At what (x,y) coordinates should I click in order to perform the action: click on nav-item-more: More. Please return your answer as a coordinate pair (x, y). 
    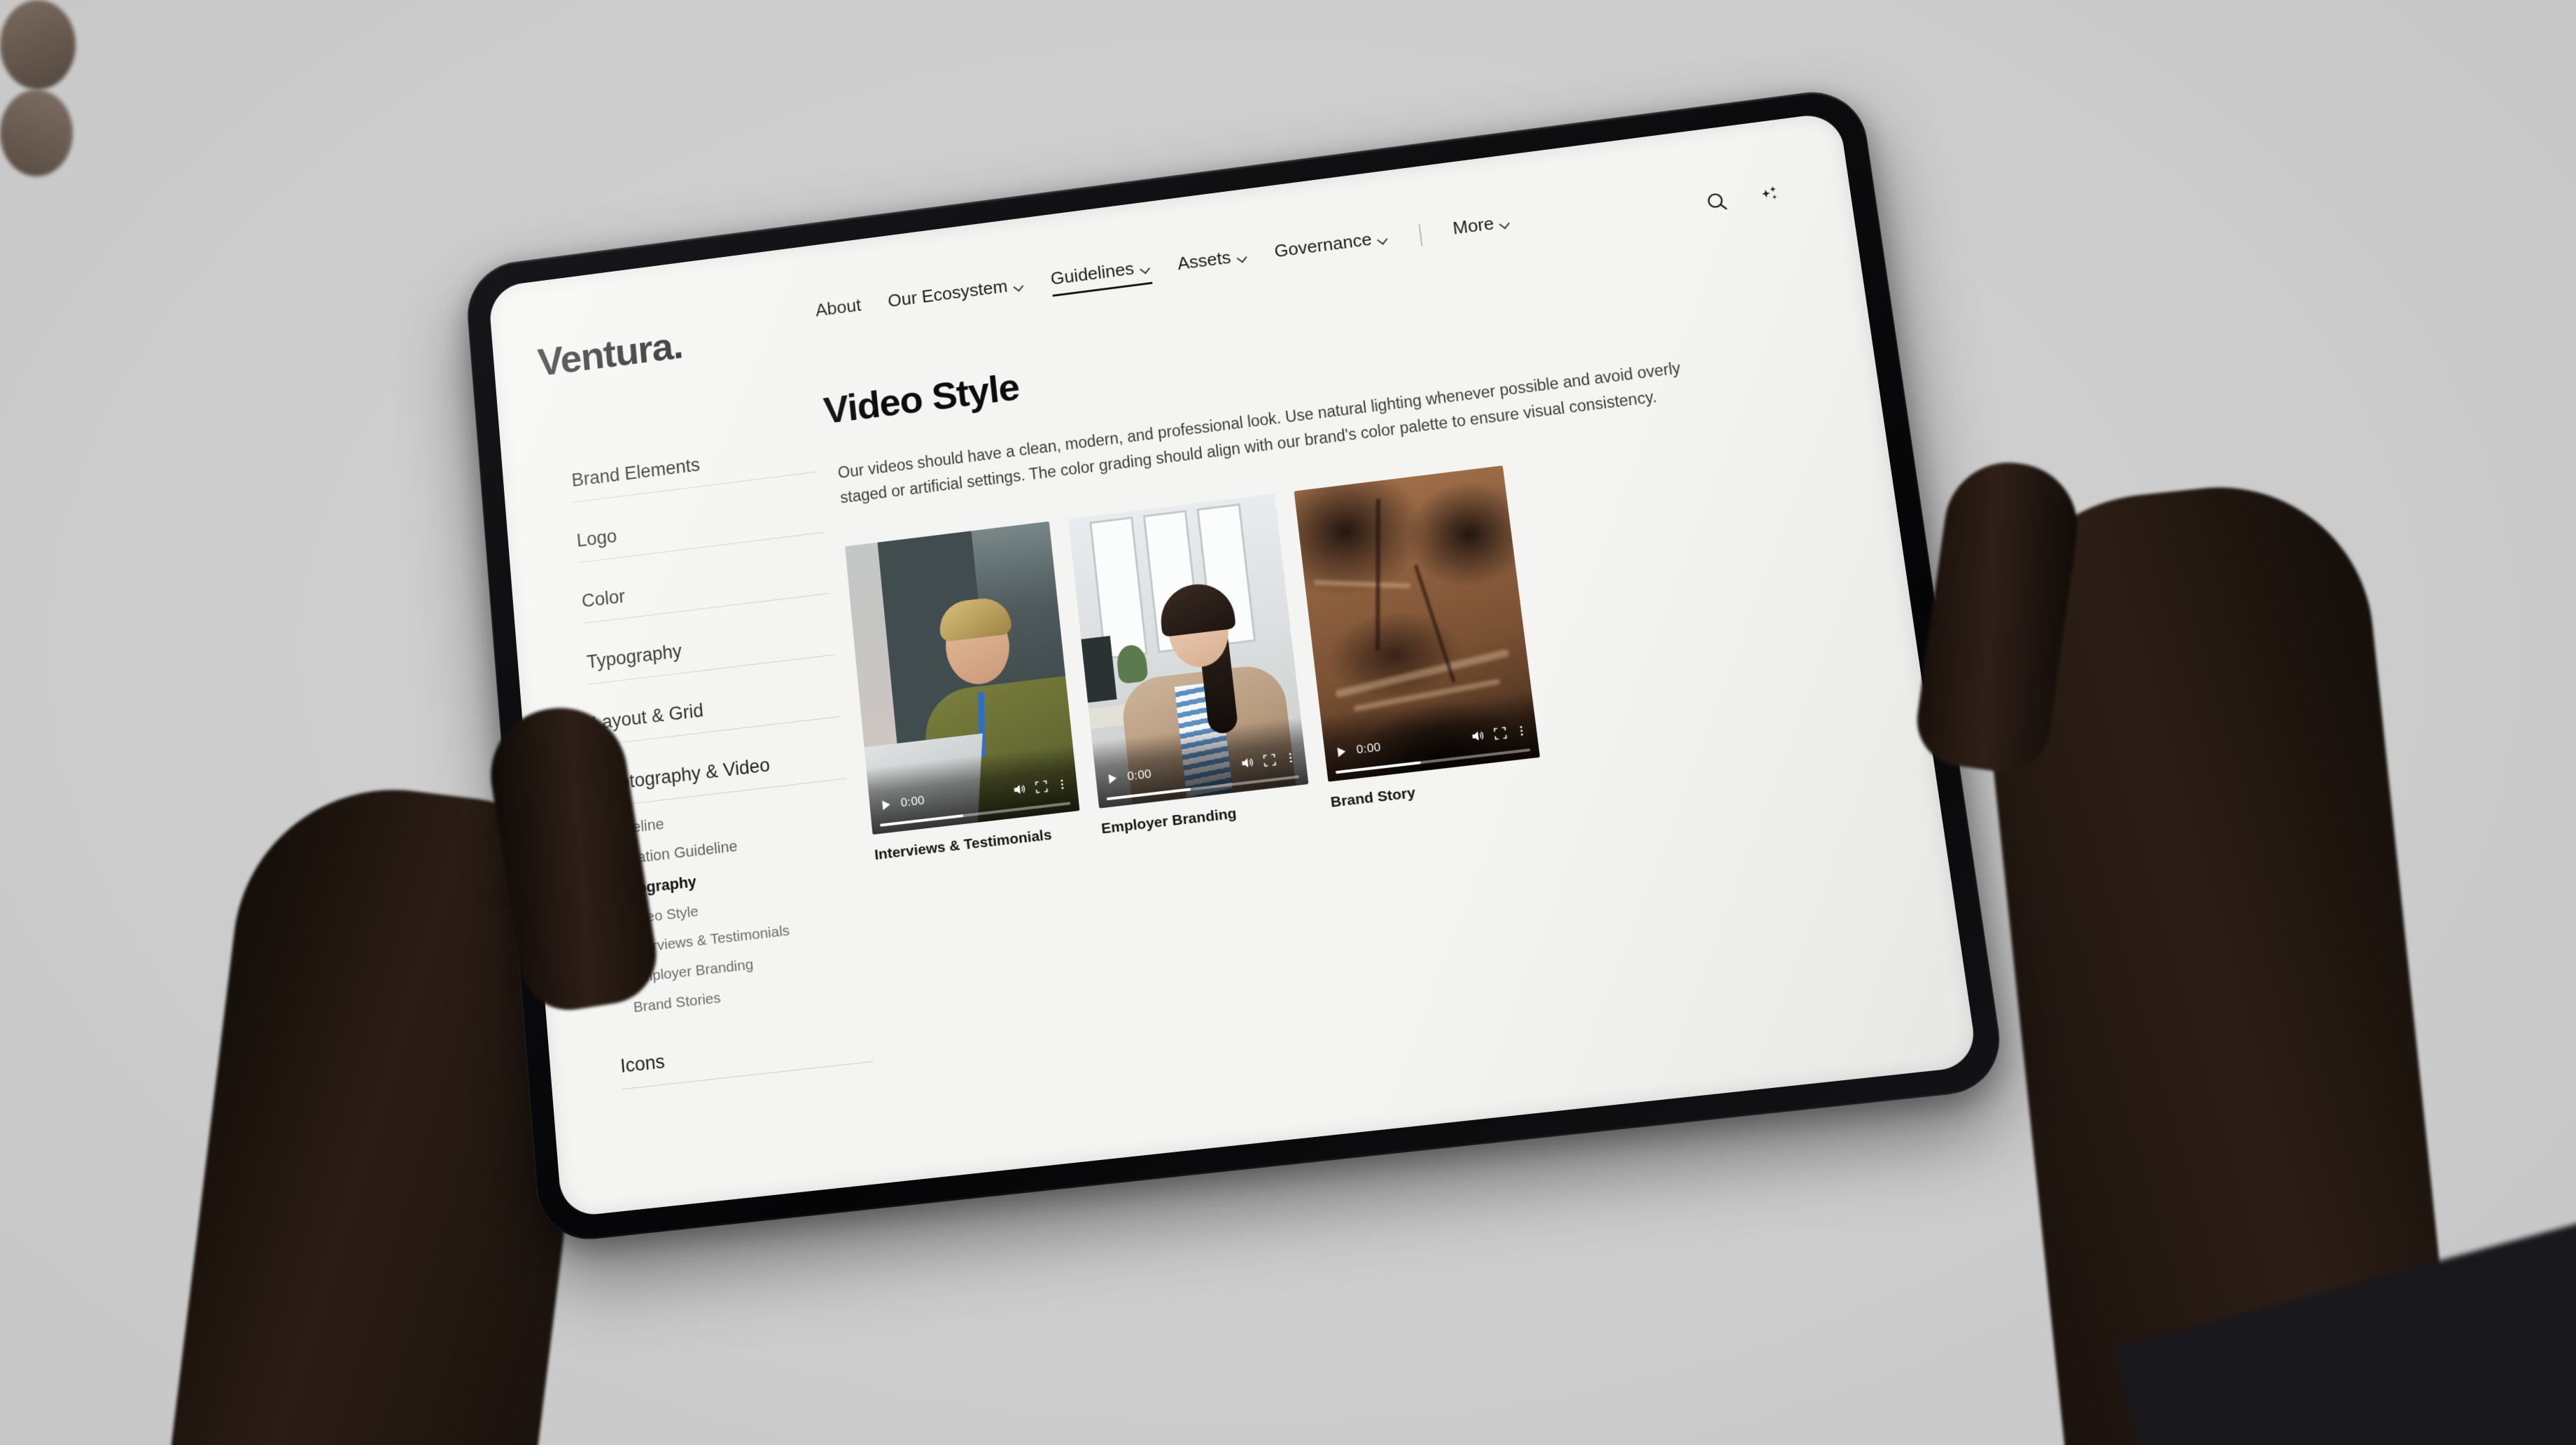
    Looking at the image, I should click on (1482, 227).